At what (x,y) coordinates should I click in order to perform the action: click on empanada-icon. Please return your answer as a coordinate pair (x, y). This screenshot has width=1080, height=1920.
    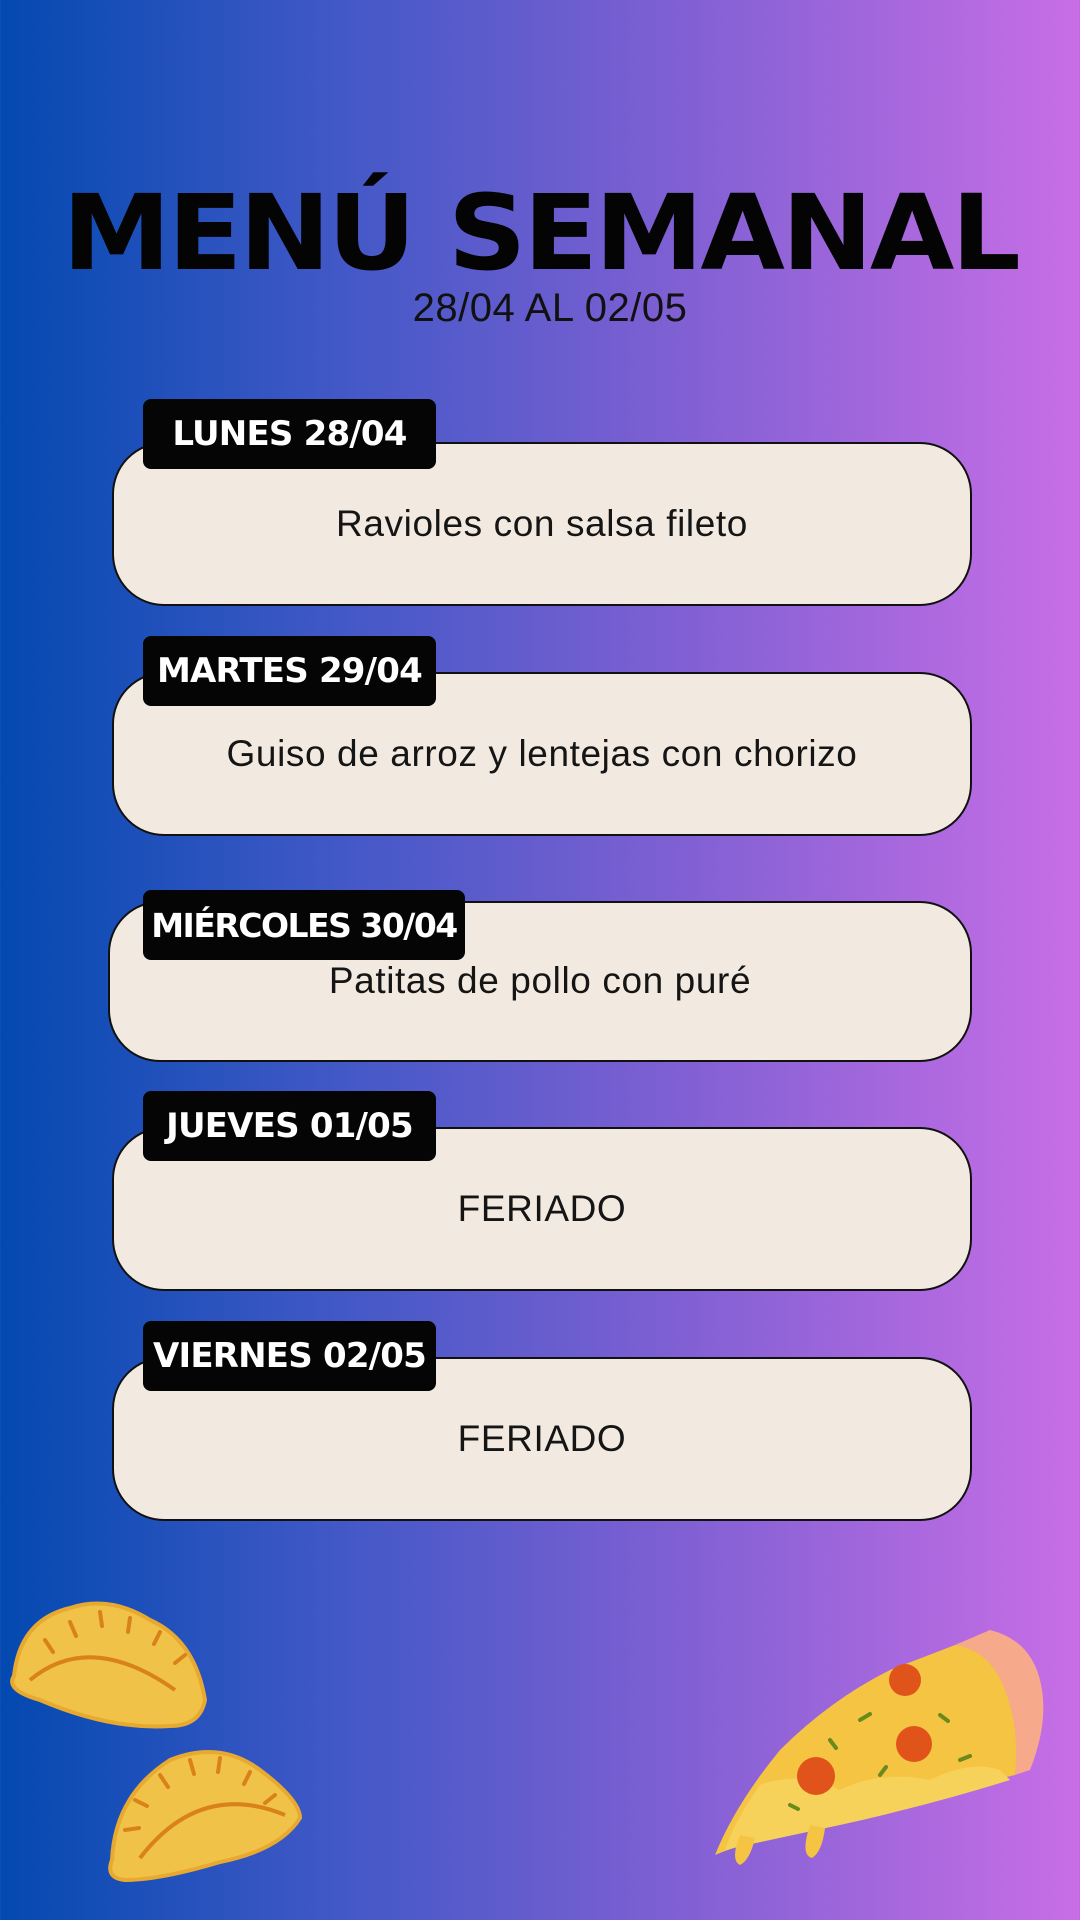
    Looking at the image, I should click on (156, 1742).